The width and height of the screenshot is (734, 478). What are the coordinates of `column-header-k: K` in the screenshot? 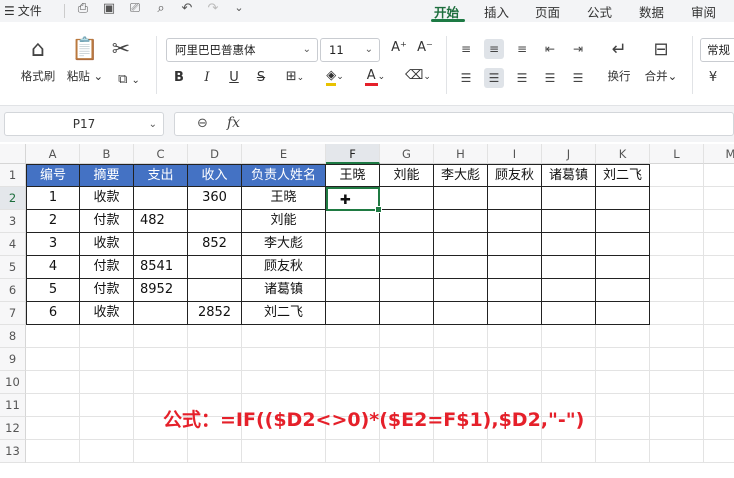 It's located at (623, 154).